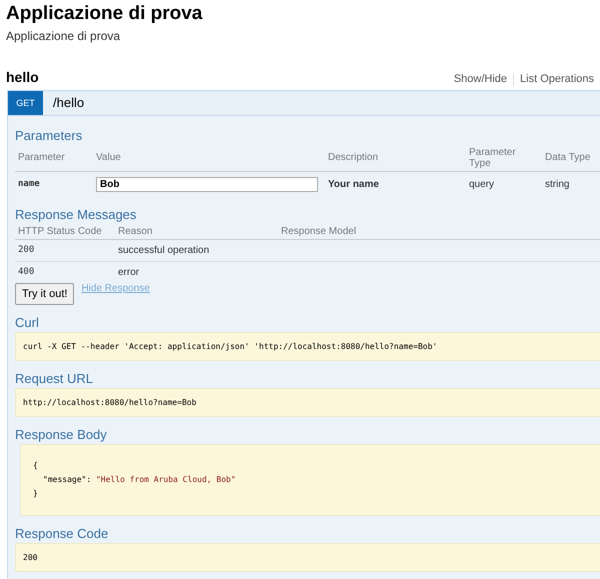  What do you see at coordinates (310, 480) in the screenshot?
I see `response-body: { "message": "Hello from Aruba Cloud, Bob" }` at bounding box center [310, 480].